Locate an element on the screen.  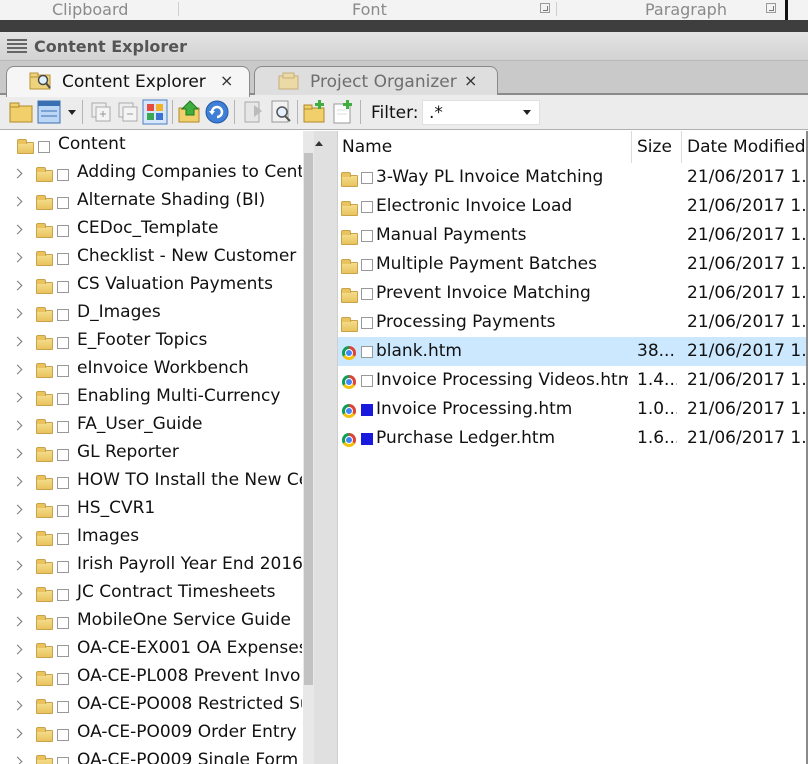
tree-item: OA-CE-PO008 Restricted Sup is located at coordinates (151, 707).